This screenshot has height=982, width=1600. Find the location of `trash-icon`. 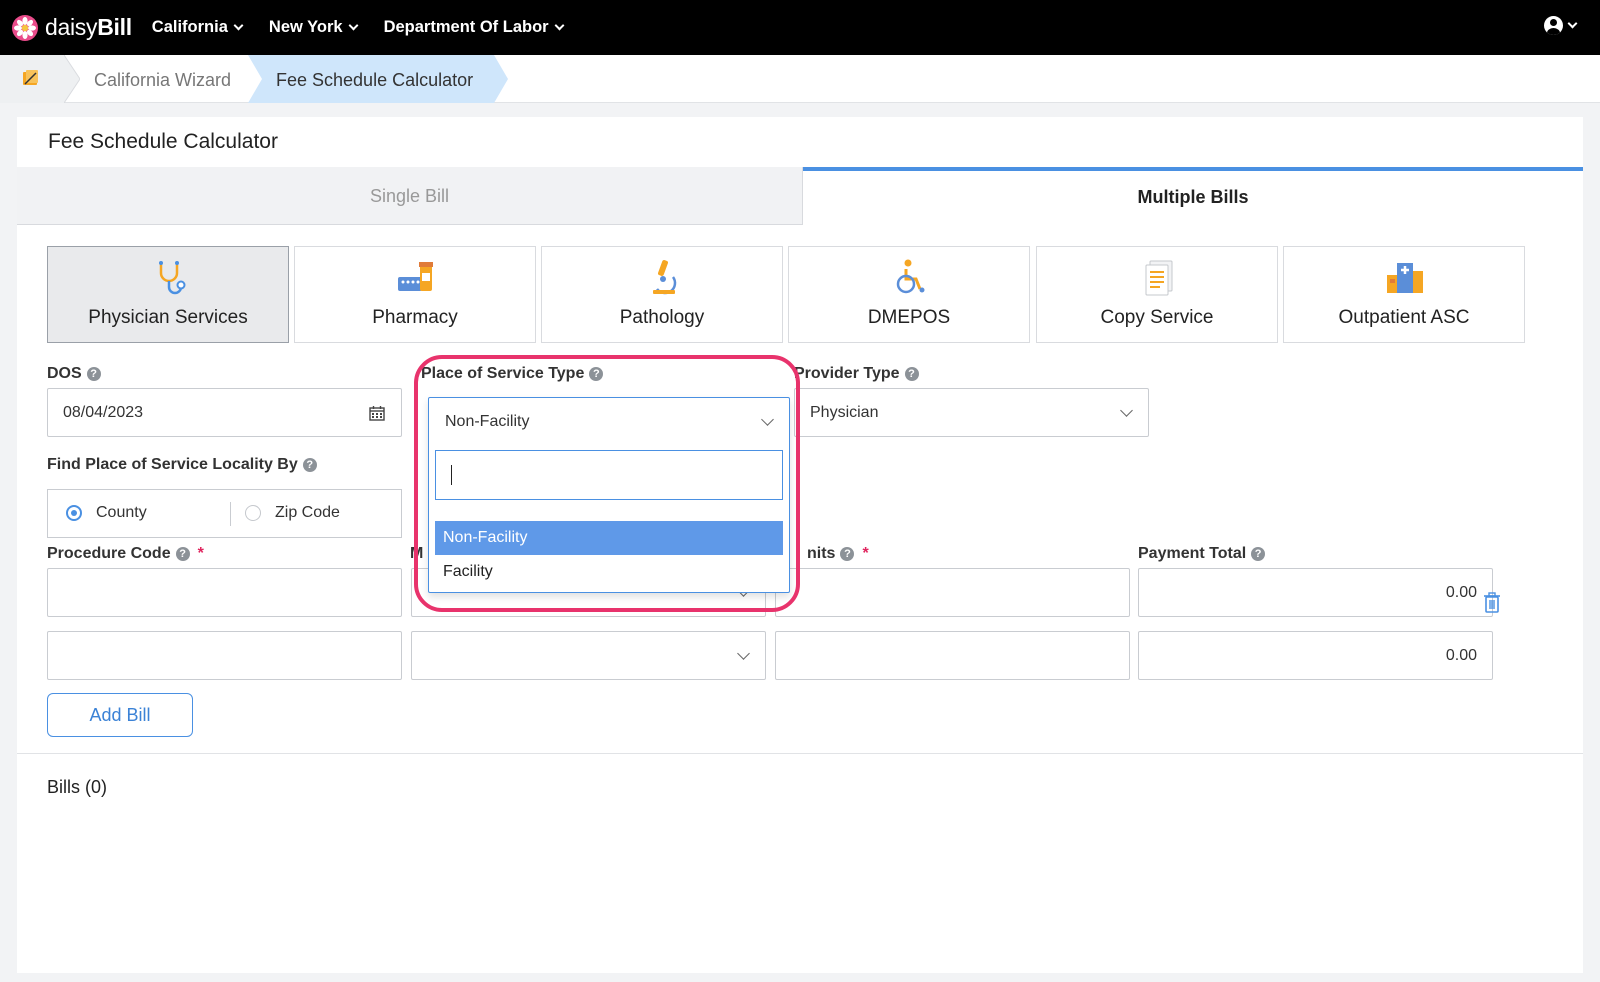

trash-icon is located at coordinates (1492, 602).